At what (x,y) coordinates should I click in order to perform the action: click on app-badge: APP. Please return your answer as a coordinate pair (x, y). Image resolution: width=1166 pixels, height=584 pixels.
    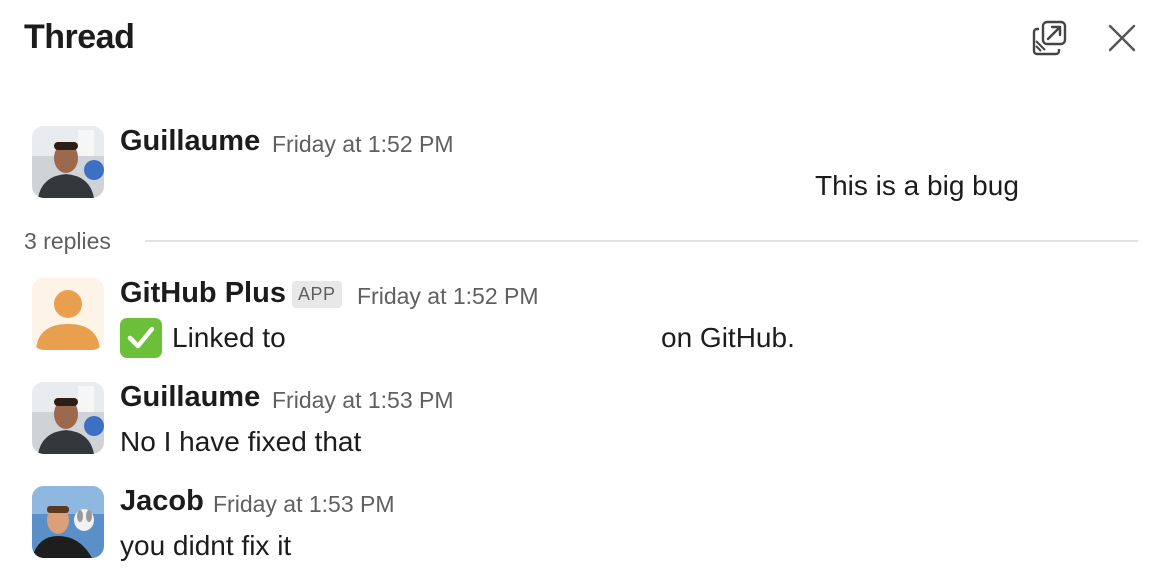
    Looking at the image, I should click on (317, 294).